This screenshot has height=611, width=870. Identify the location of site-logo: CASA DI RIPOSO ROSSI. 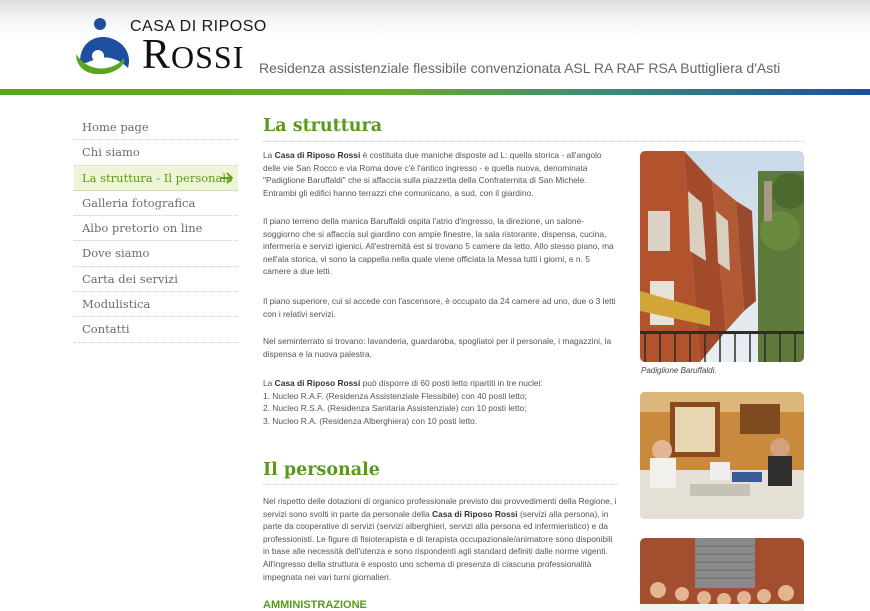
(170, 47).